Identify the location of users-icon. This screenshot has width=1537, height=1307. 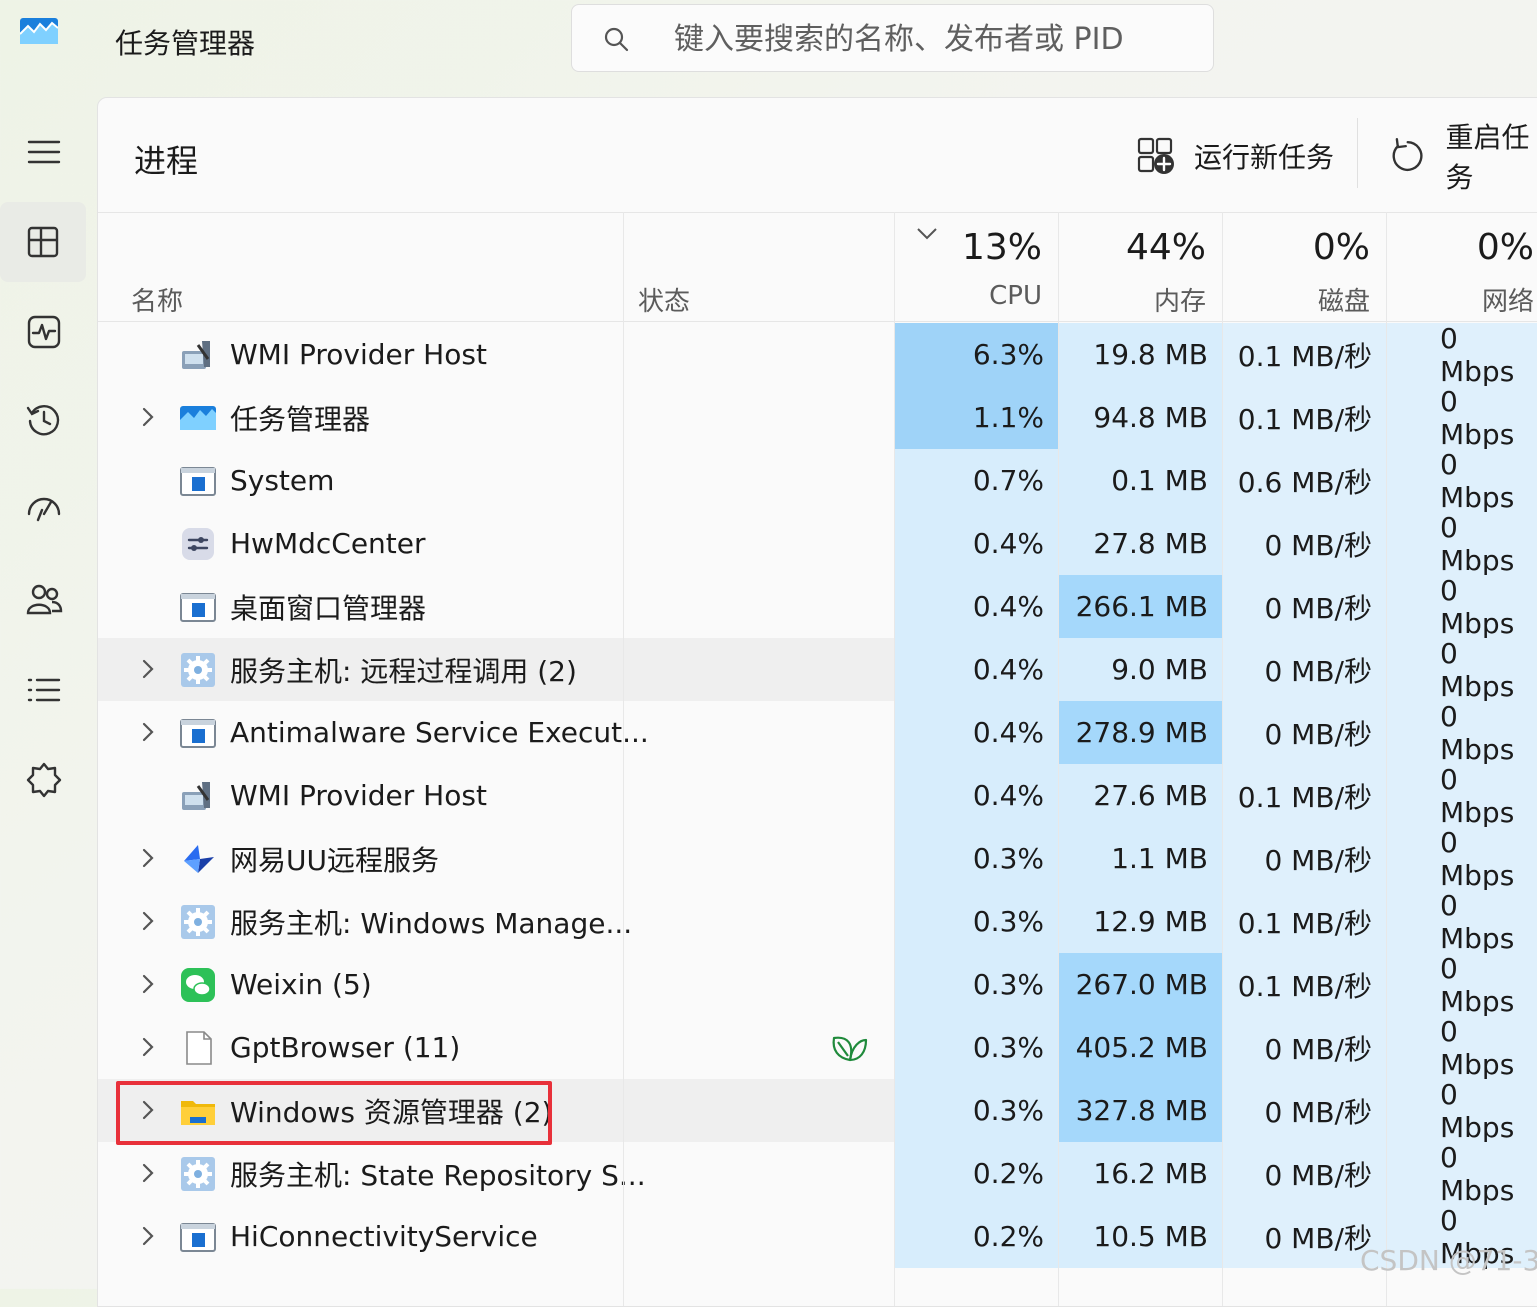
(44, 599).